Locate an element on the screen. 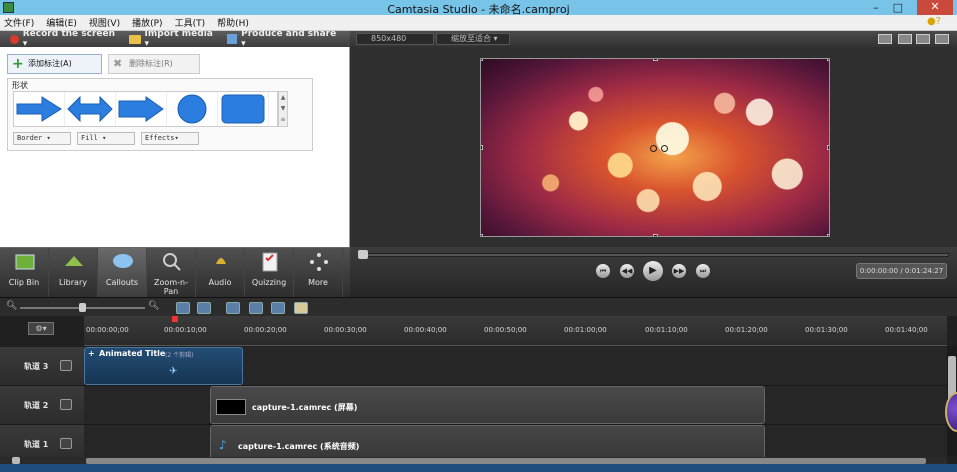 This screenshot has width=957, height=472. next-clip-icon: ⏭ is located at coordinates (703, 271).